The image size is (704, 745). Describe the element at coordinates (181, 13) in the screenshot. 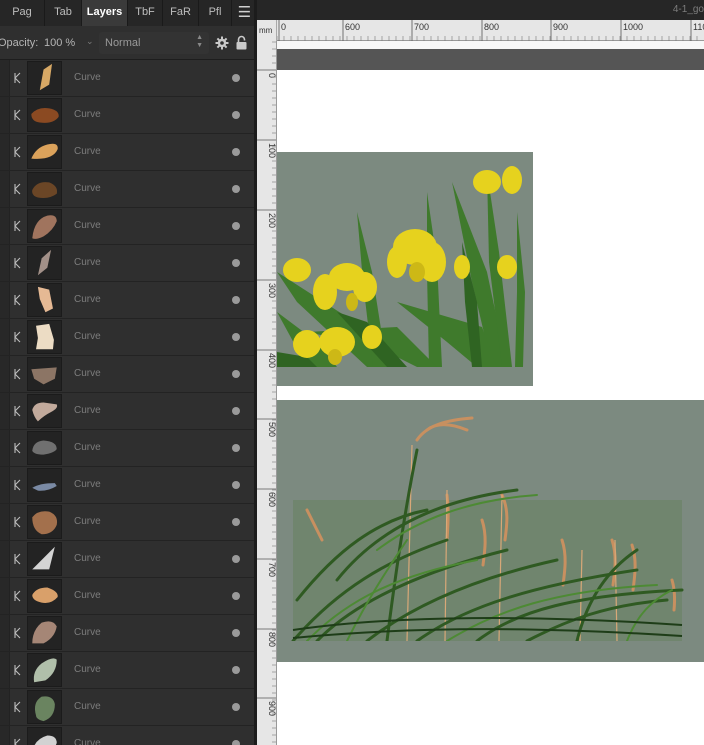

I see `tab-far: FaR` at that location.